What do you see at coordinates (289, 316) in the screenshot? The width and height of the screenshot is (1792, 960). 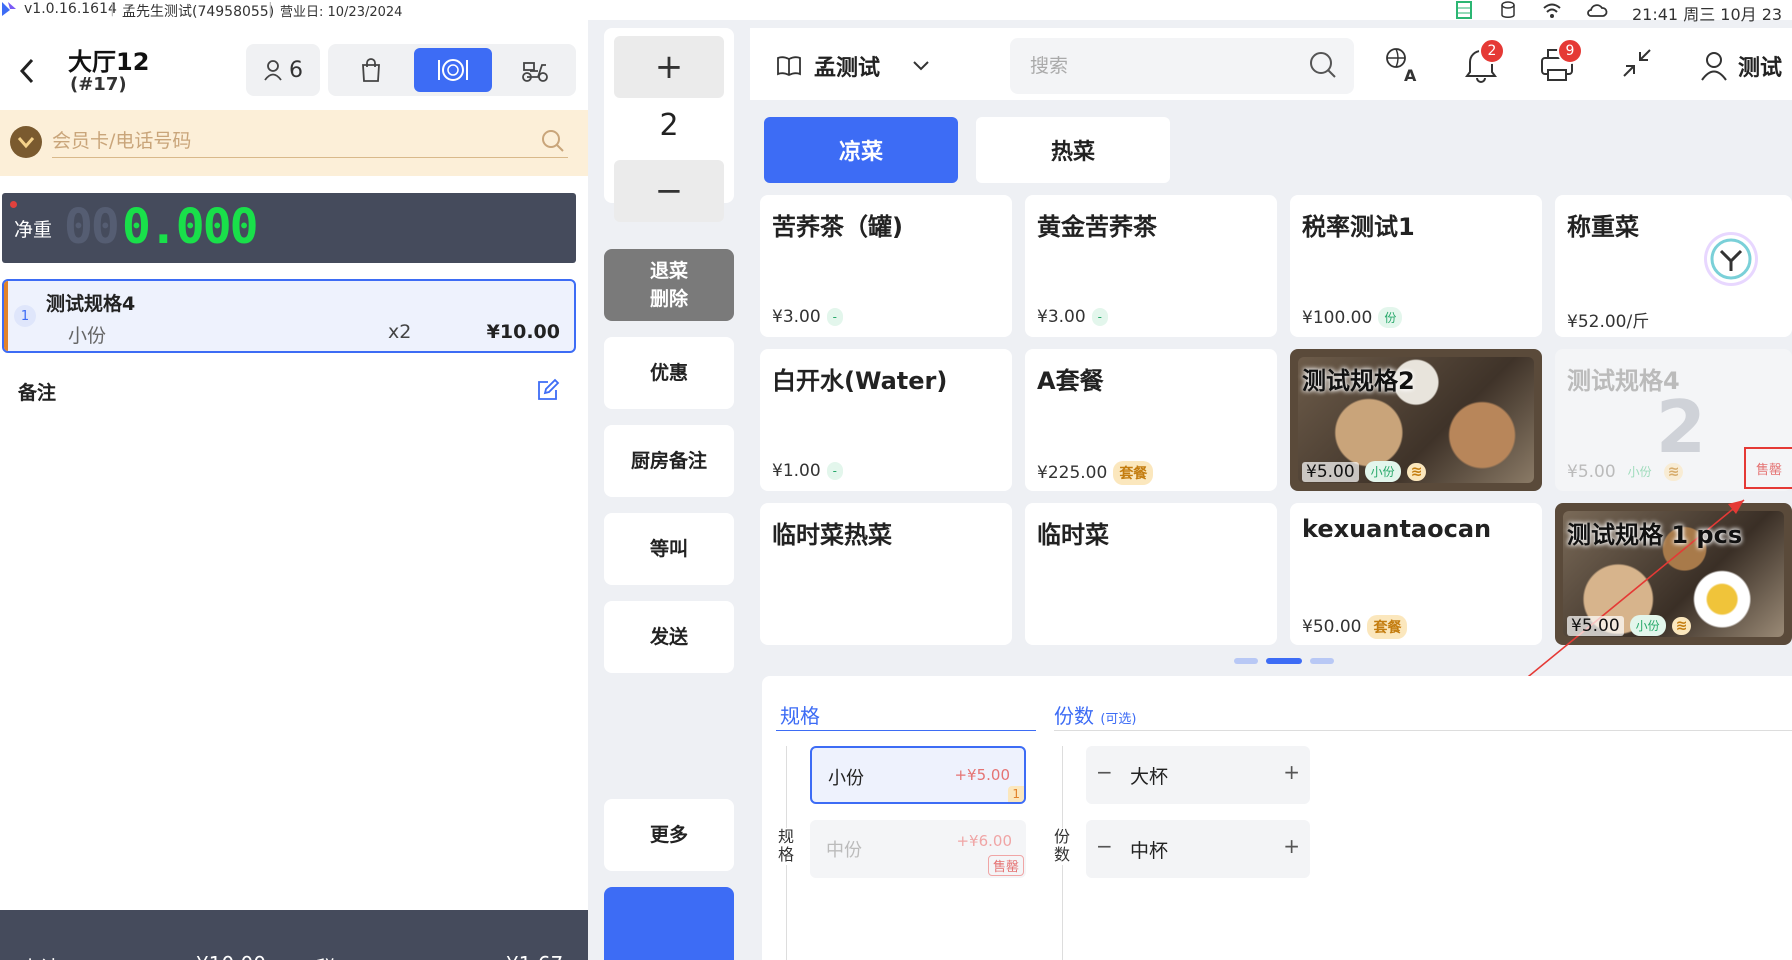 I see `order-line-item: 1 测试规格4 小份 x2 ¥10.00` at bounding box center [289, 316].